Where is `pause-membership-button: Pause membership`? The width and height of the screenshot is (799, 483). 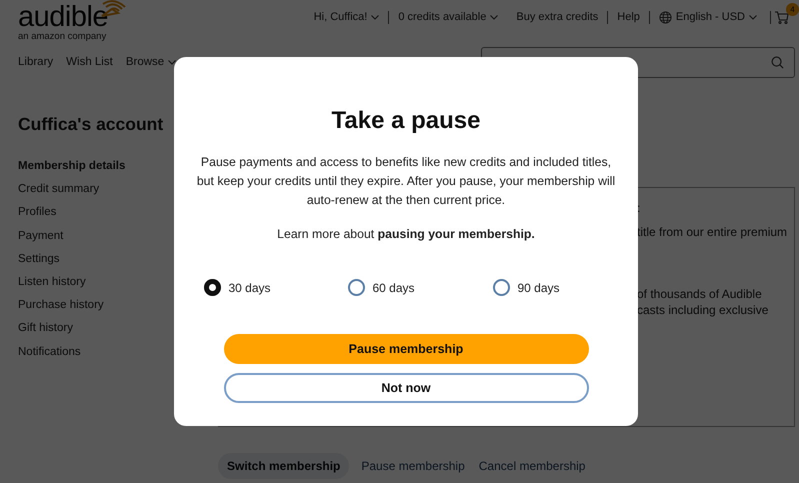 pause-membership-button: Pause membership is located at coordinates (406, 349).